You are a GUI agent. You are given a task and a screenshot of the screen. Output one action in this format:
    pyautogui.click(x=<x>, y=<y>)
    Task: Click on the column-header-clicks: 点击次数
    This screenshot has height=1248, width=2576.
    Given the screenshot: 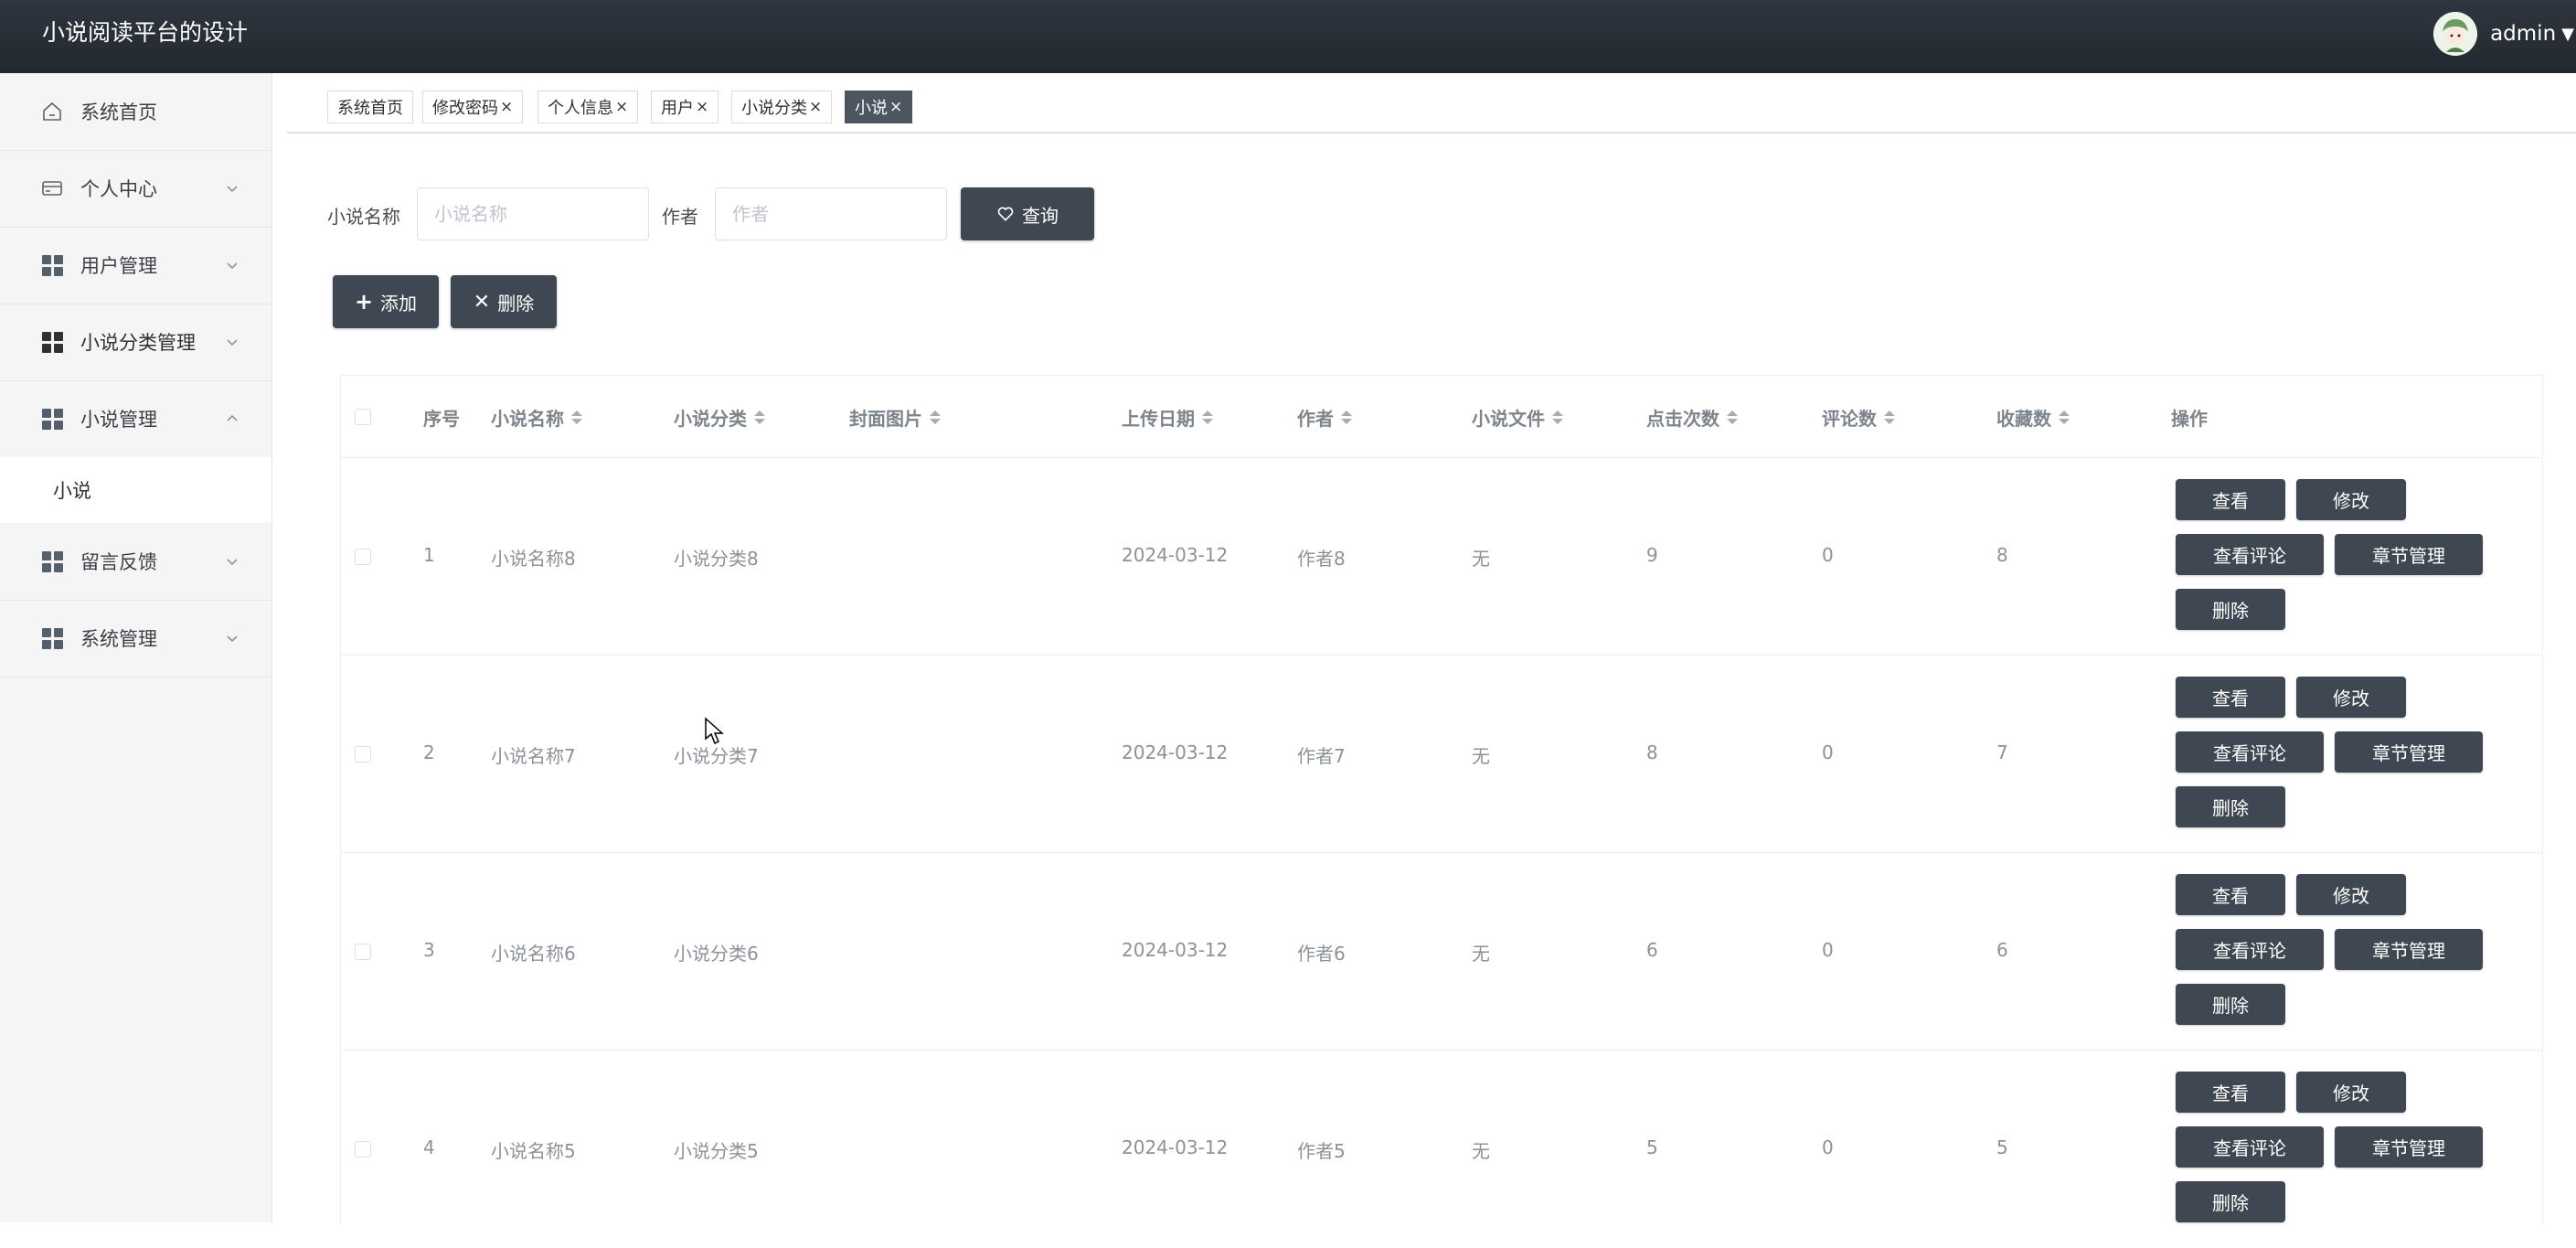 What is the action you would take?
    pyautogui.click(x=1692, y=417)
    